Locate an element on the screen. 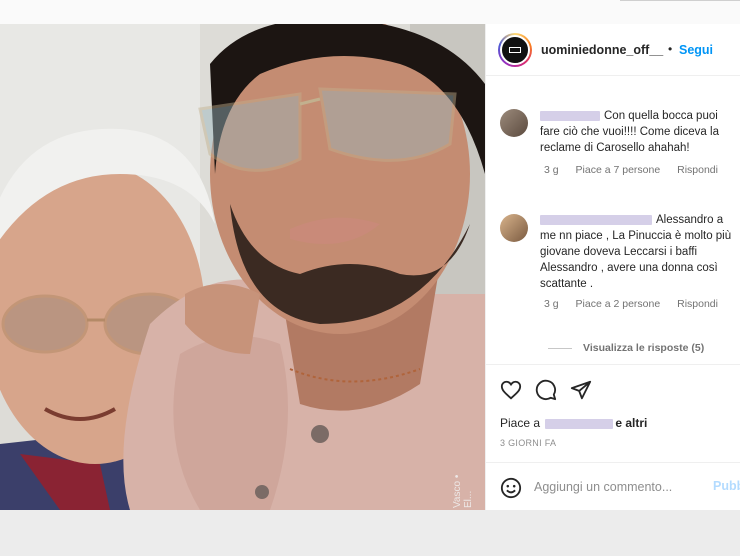 This screenshot has width=740, height=556. follow-button: Segui is located at coordinates (696, 50).